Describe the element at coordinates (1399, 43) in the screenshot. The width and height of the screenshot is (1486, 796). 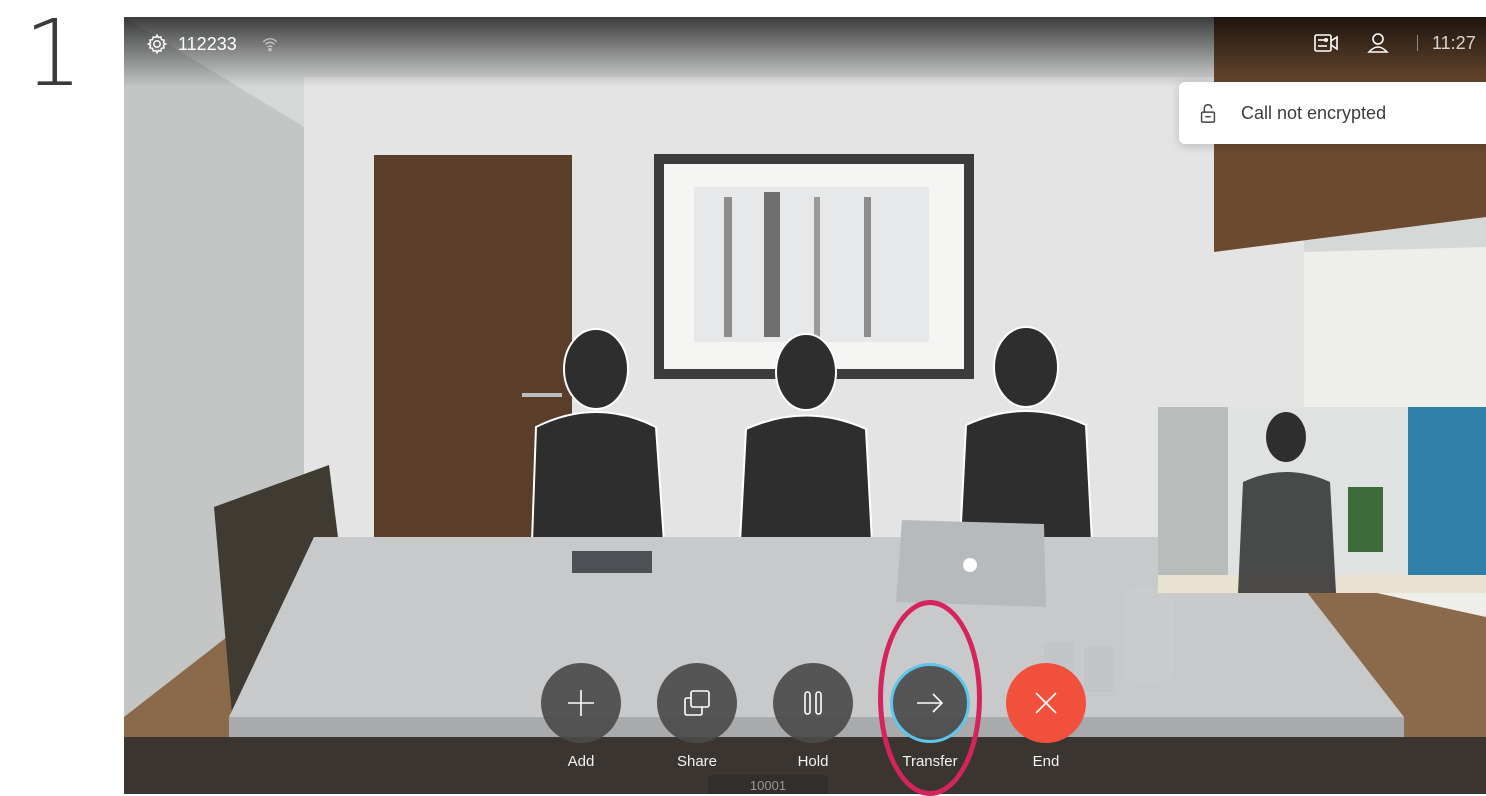
I see `status-area-right: 11:27` at that location.